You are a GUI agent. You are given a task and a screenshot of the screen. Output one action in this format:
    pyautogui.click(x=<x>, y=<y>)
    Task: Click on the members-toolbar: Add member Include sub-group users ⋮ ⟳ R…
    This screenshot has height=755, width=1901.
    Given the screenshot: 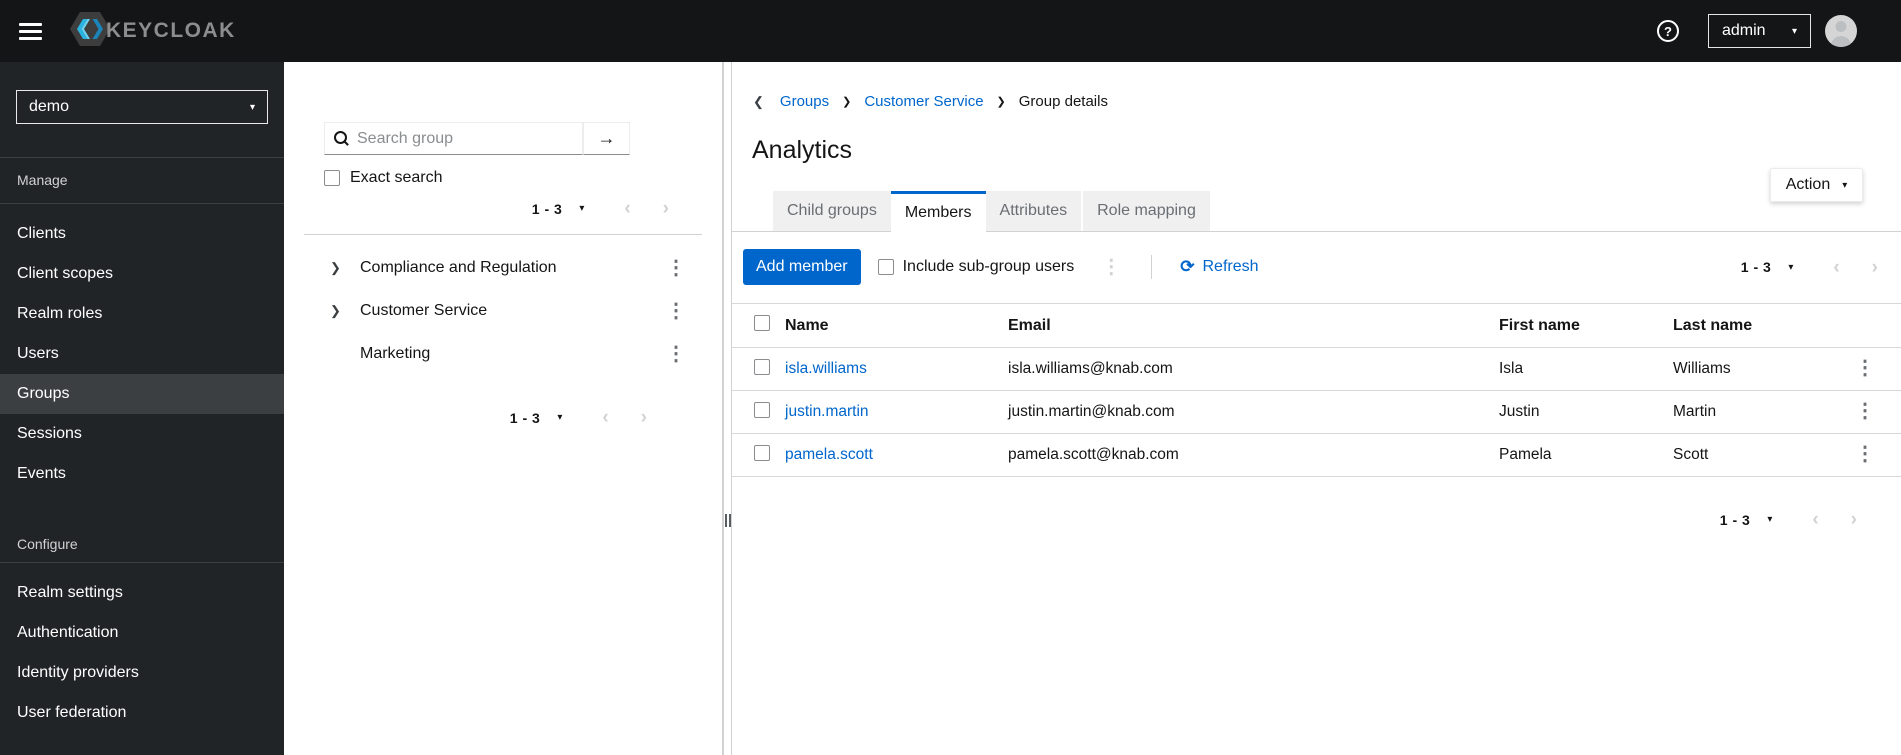 What is the action you would take?
    pyautogui.click(x=1316, y=267)
    